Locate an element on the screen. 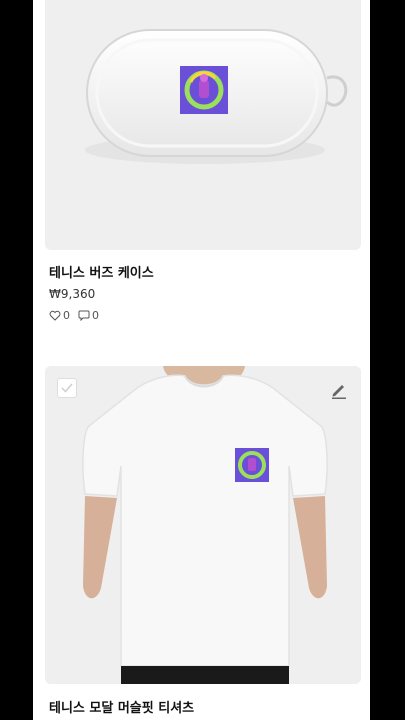 This screenshot has width=405, height=720. product-title: 테니스 버즈 케이스 is located at coordinates (101, 271).